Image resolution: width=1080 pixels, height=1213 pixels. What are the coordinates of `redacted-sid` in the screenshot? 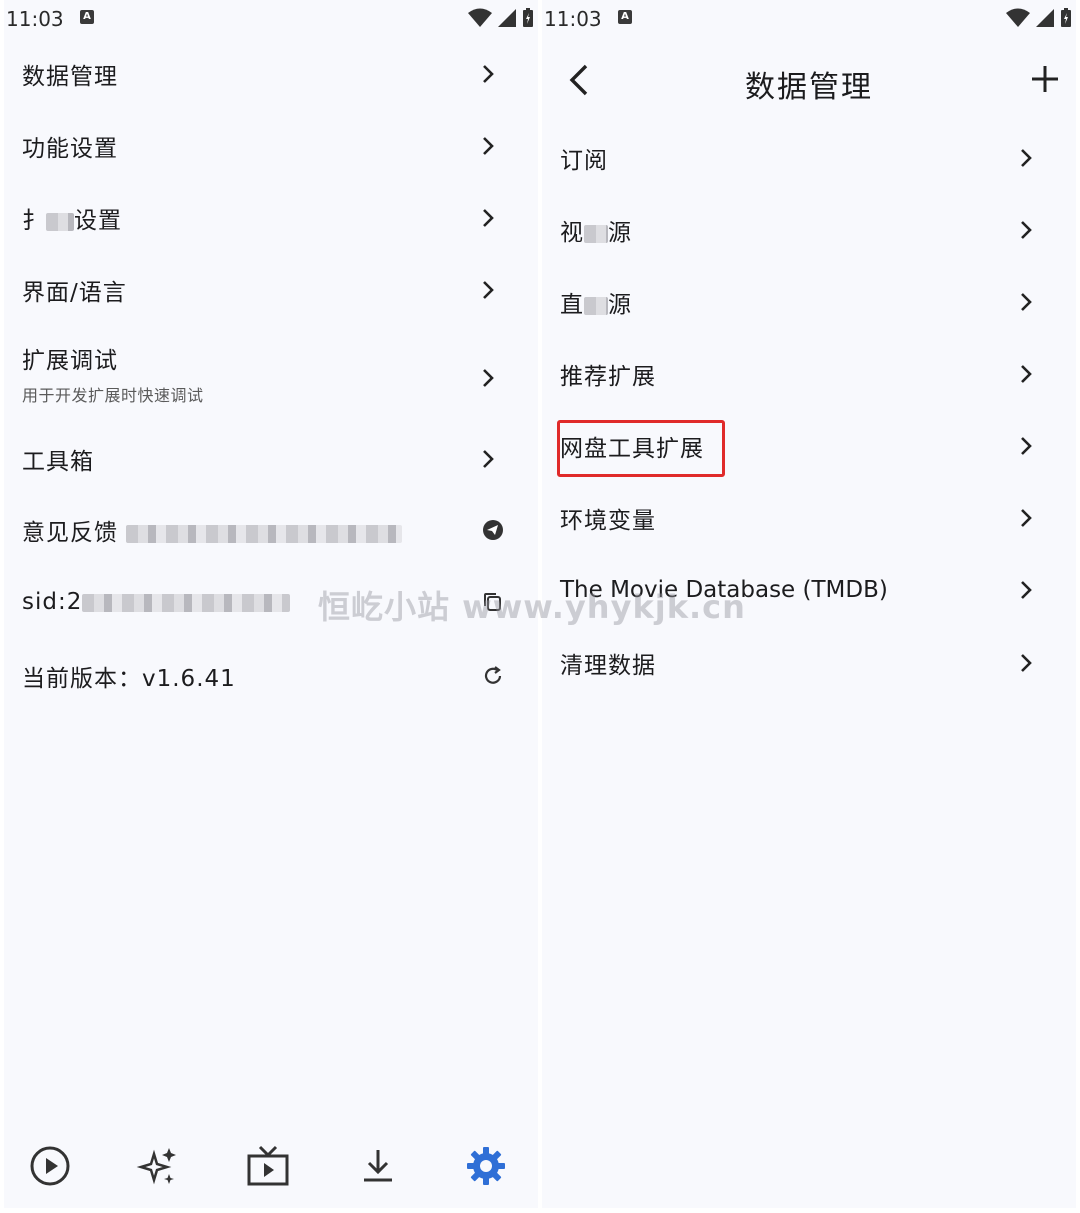 It's located at (186, 602).